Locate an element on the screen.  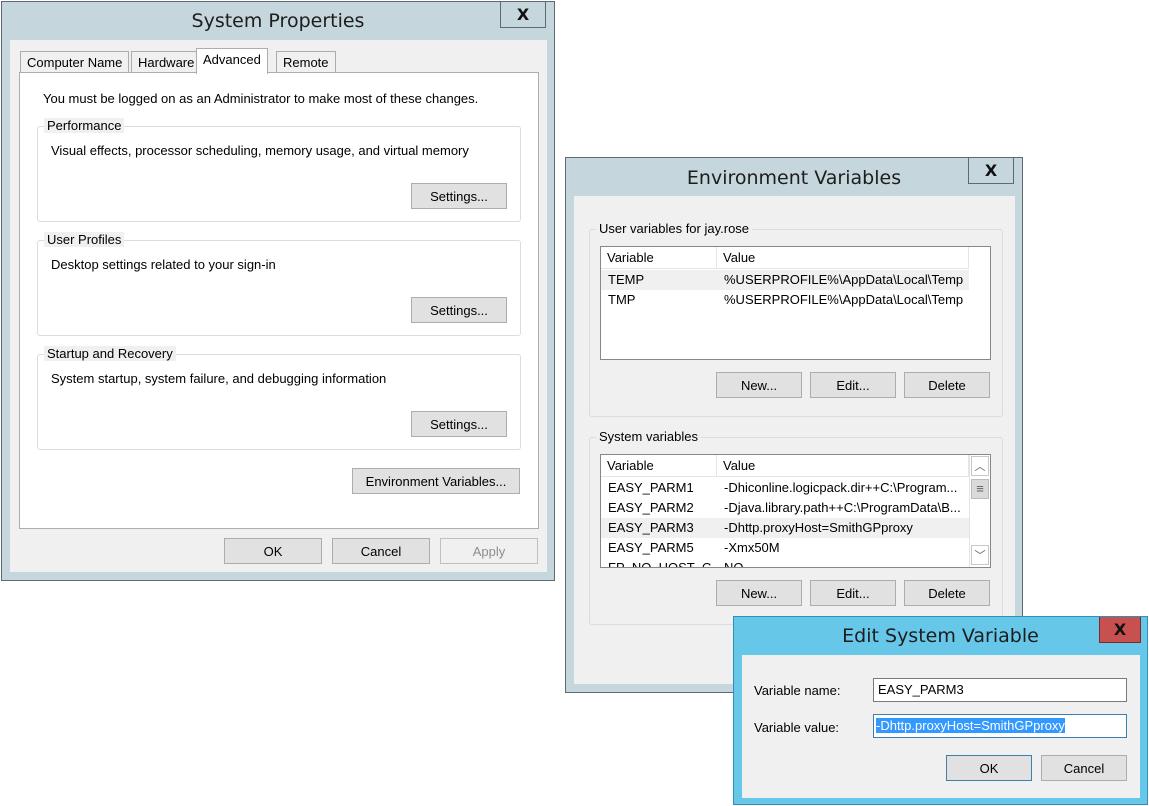
variable-cell: EASY_PARM2 is located at coordinates (651, 507).